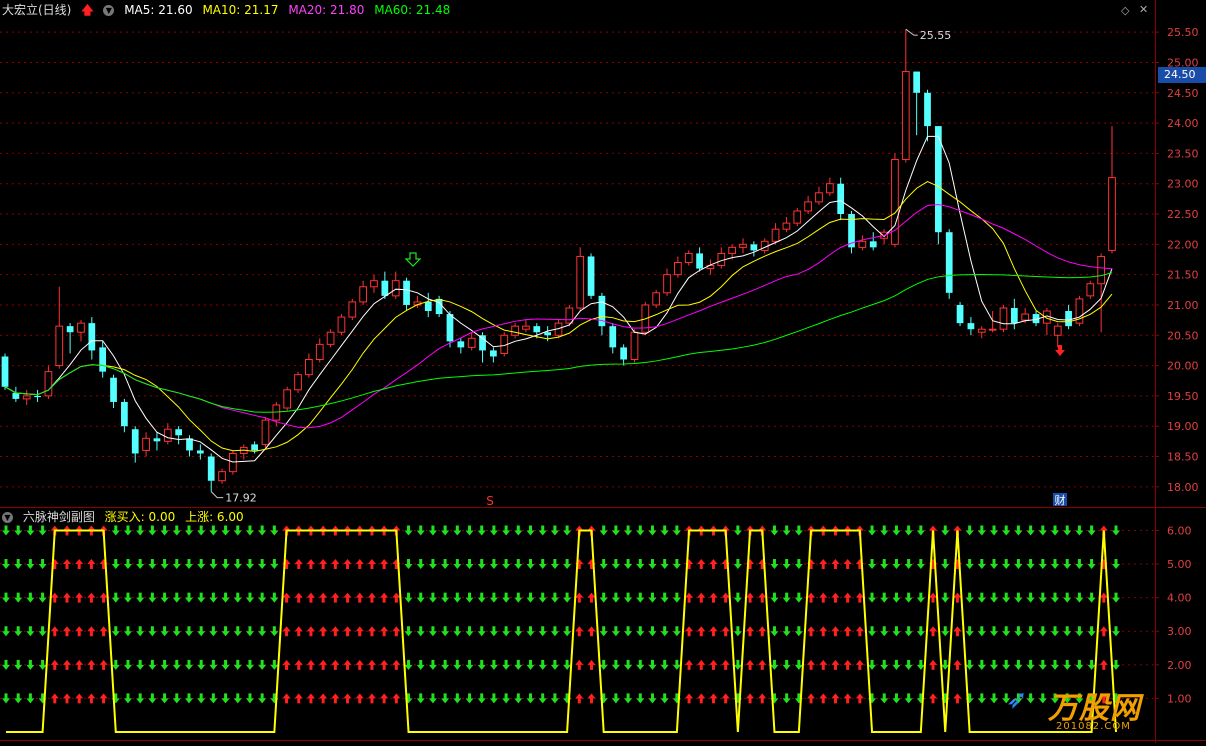 Image resolution: width=1206 pixels, height=746 pixels. Describe the element at coordinates (1125, 10) in the screenshot. I see `diamond-icon: ◇` at that location.